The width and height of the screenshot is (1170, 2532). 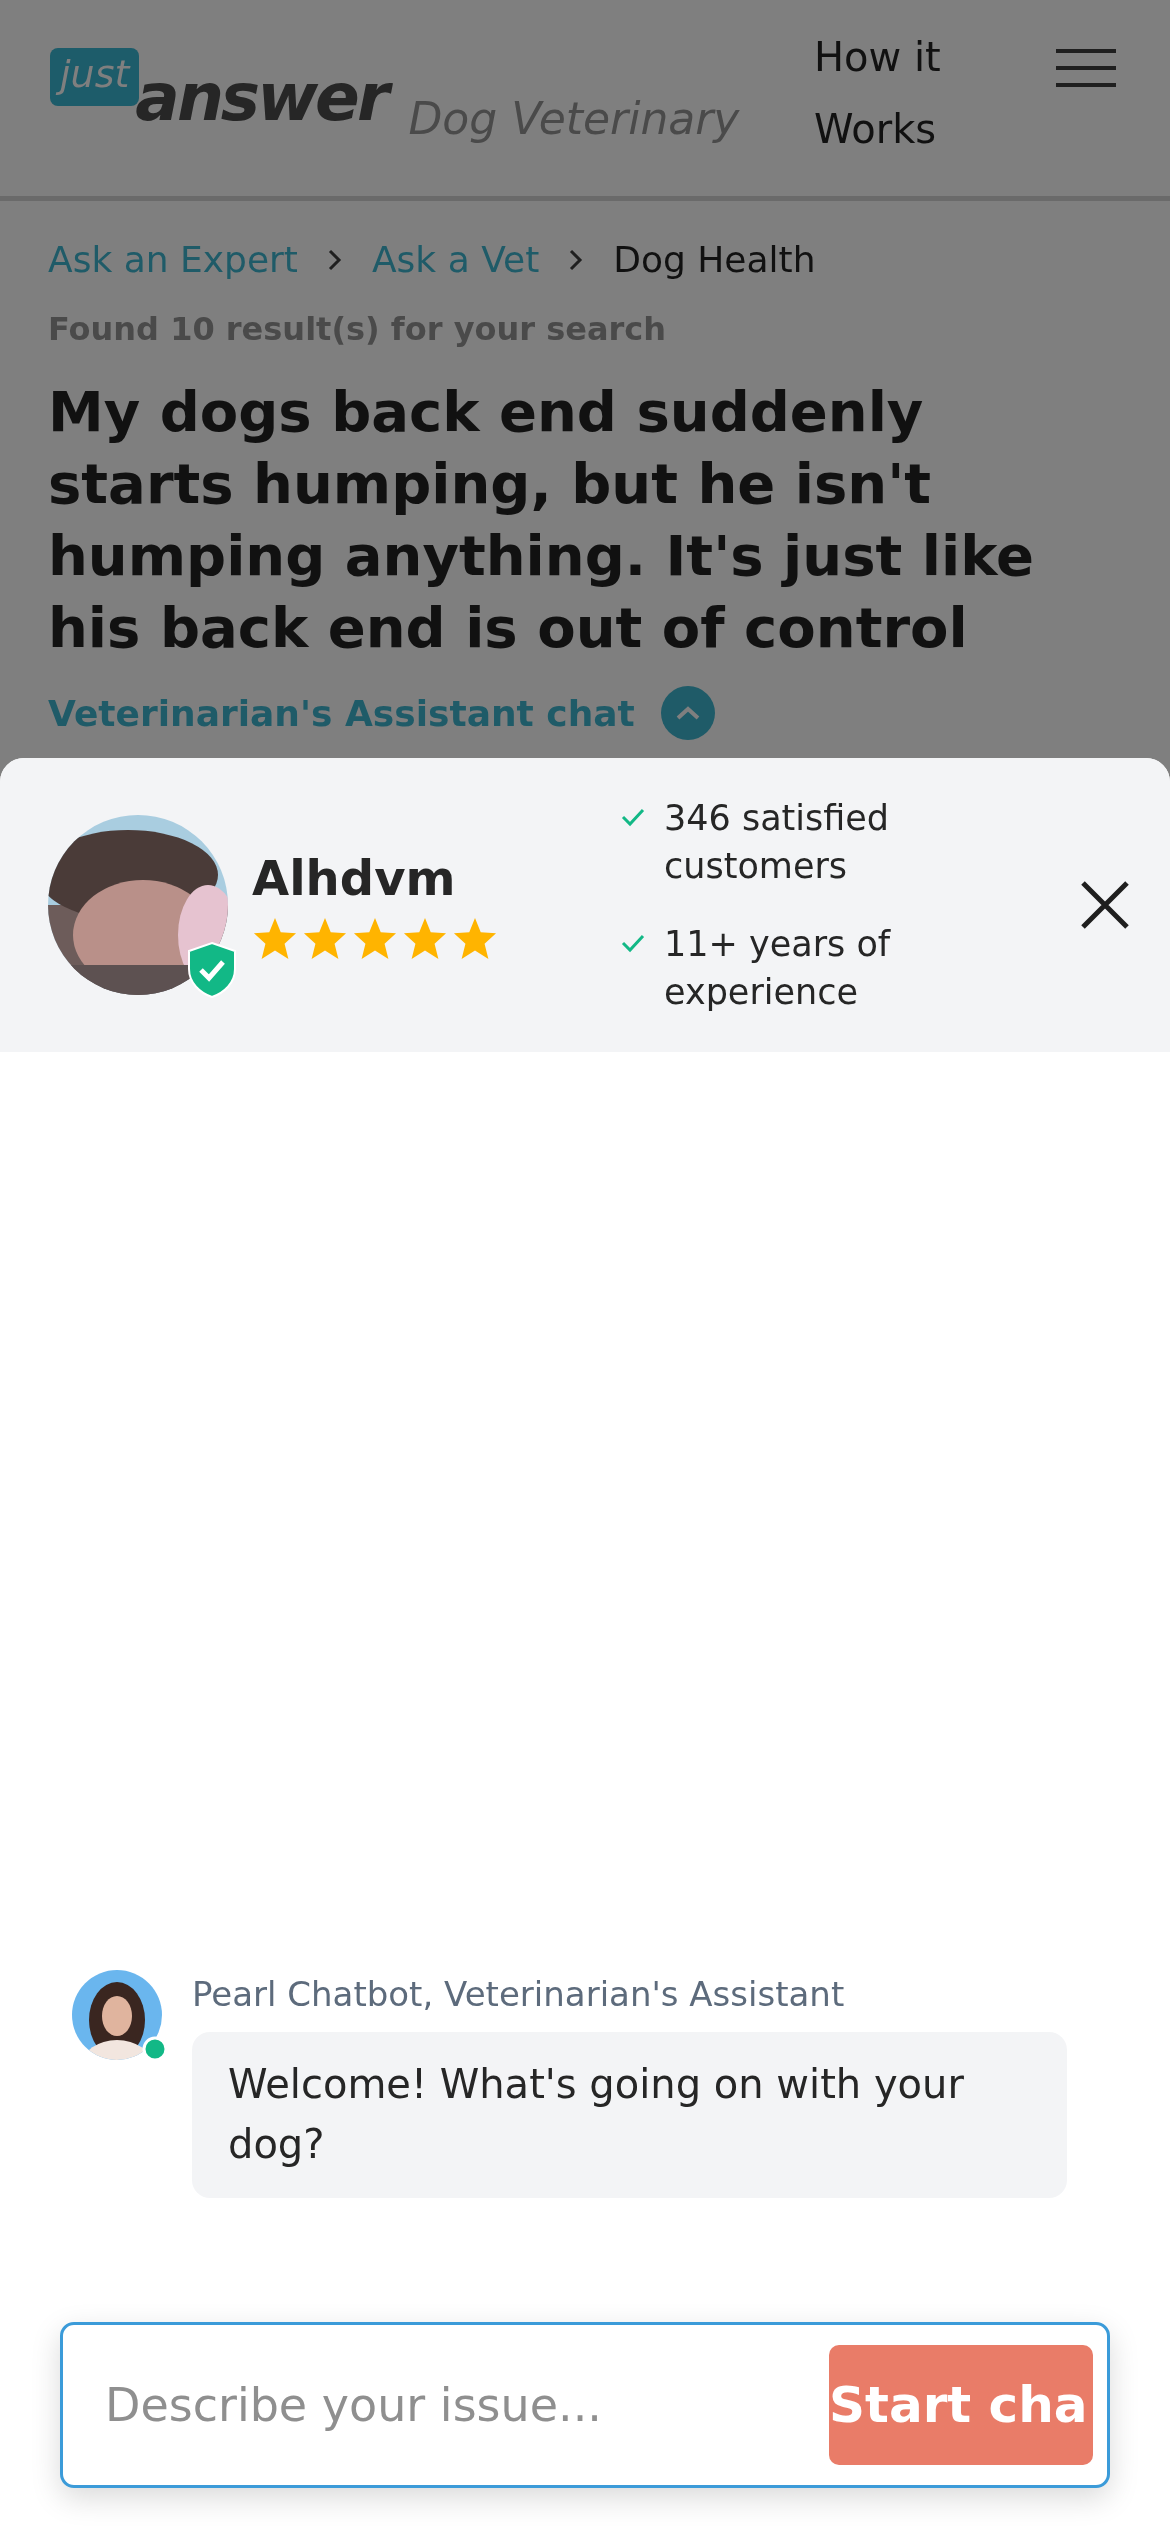 What do you see at coordinates (155, 2049) in the screenshot?
I see `online-status-icon` at bounding box center [155, 2049].